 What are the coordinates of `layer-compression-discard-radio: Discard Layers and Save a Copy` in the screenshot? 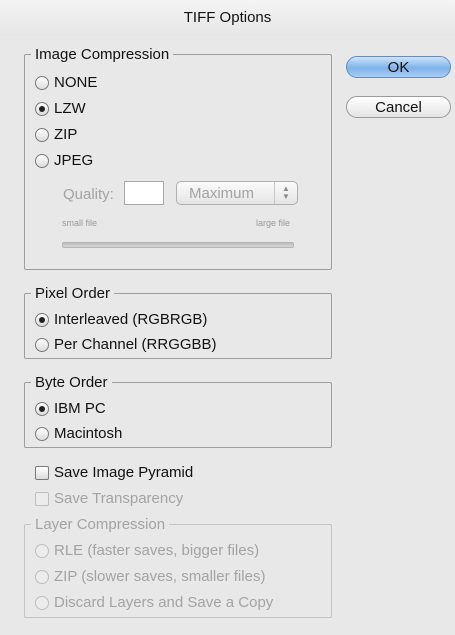 It's located at (154, 602).